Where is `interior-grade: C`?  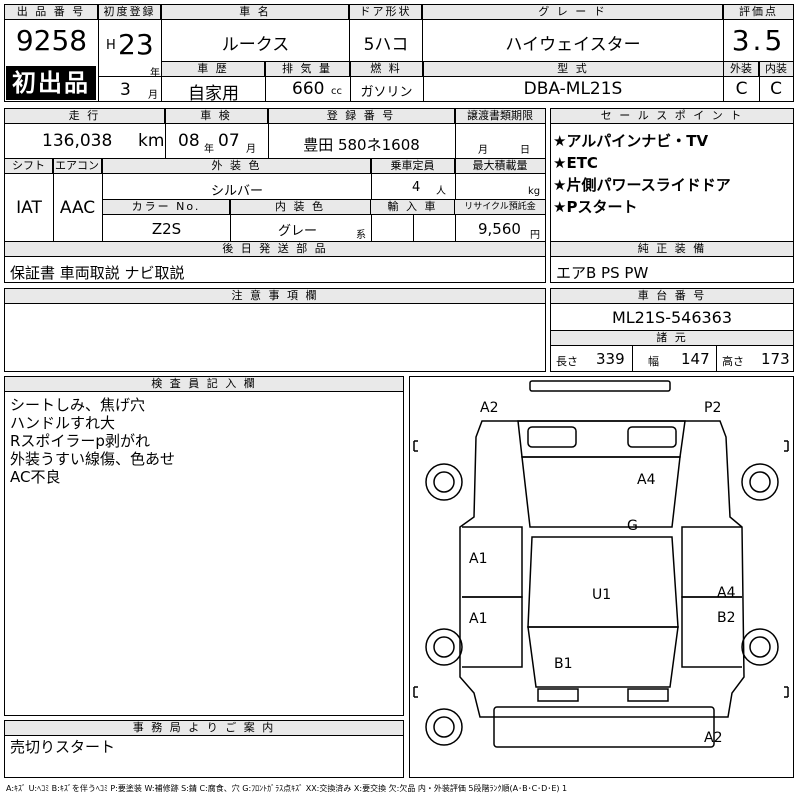 interior-grade: C is located at coordinates (776, 89).